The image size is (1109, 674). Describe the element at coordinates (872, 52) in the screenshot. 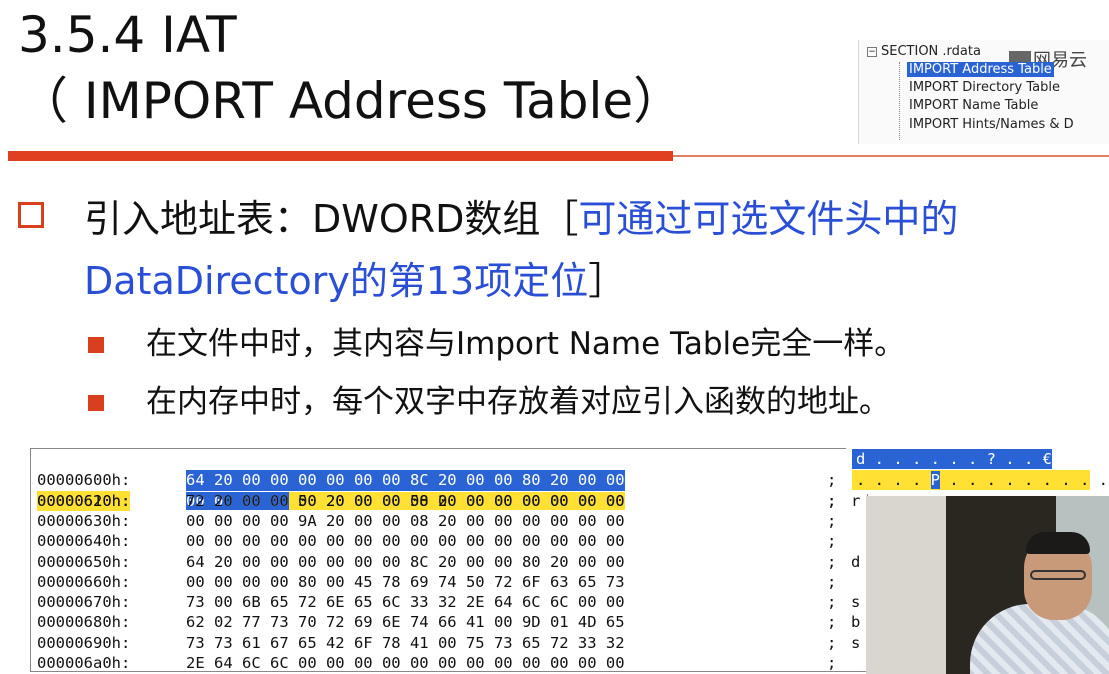

I see `collapse-icon: −` at that location.